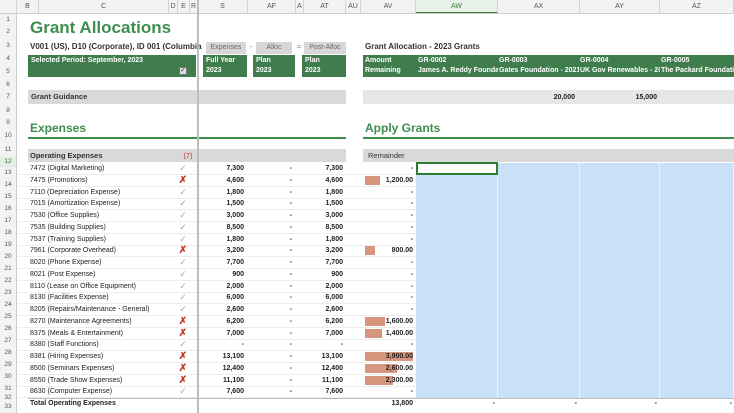 Image resolution: width=734 pixels, height=413 pixels. I want to click on column-header-at: AT, so click(325, 6).